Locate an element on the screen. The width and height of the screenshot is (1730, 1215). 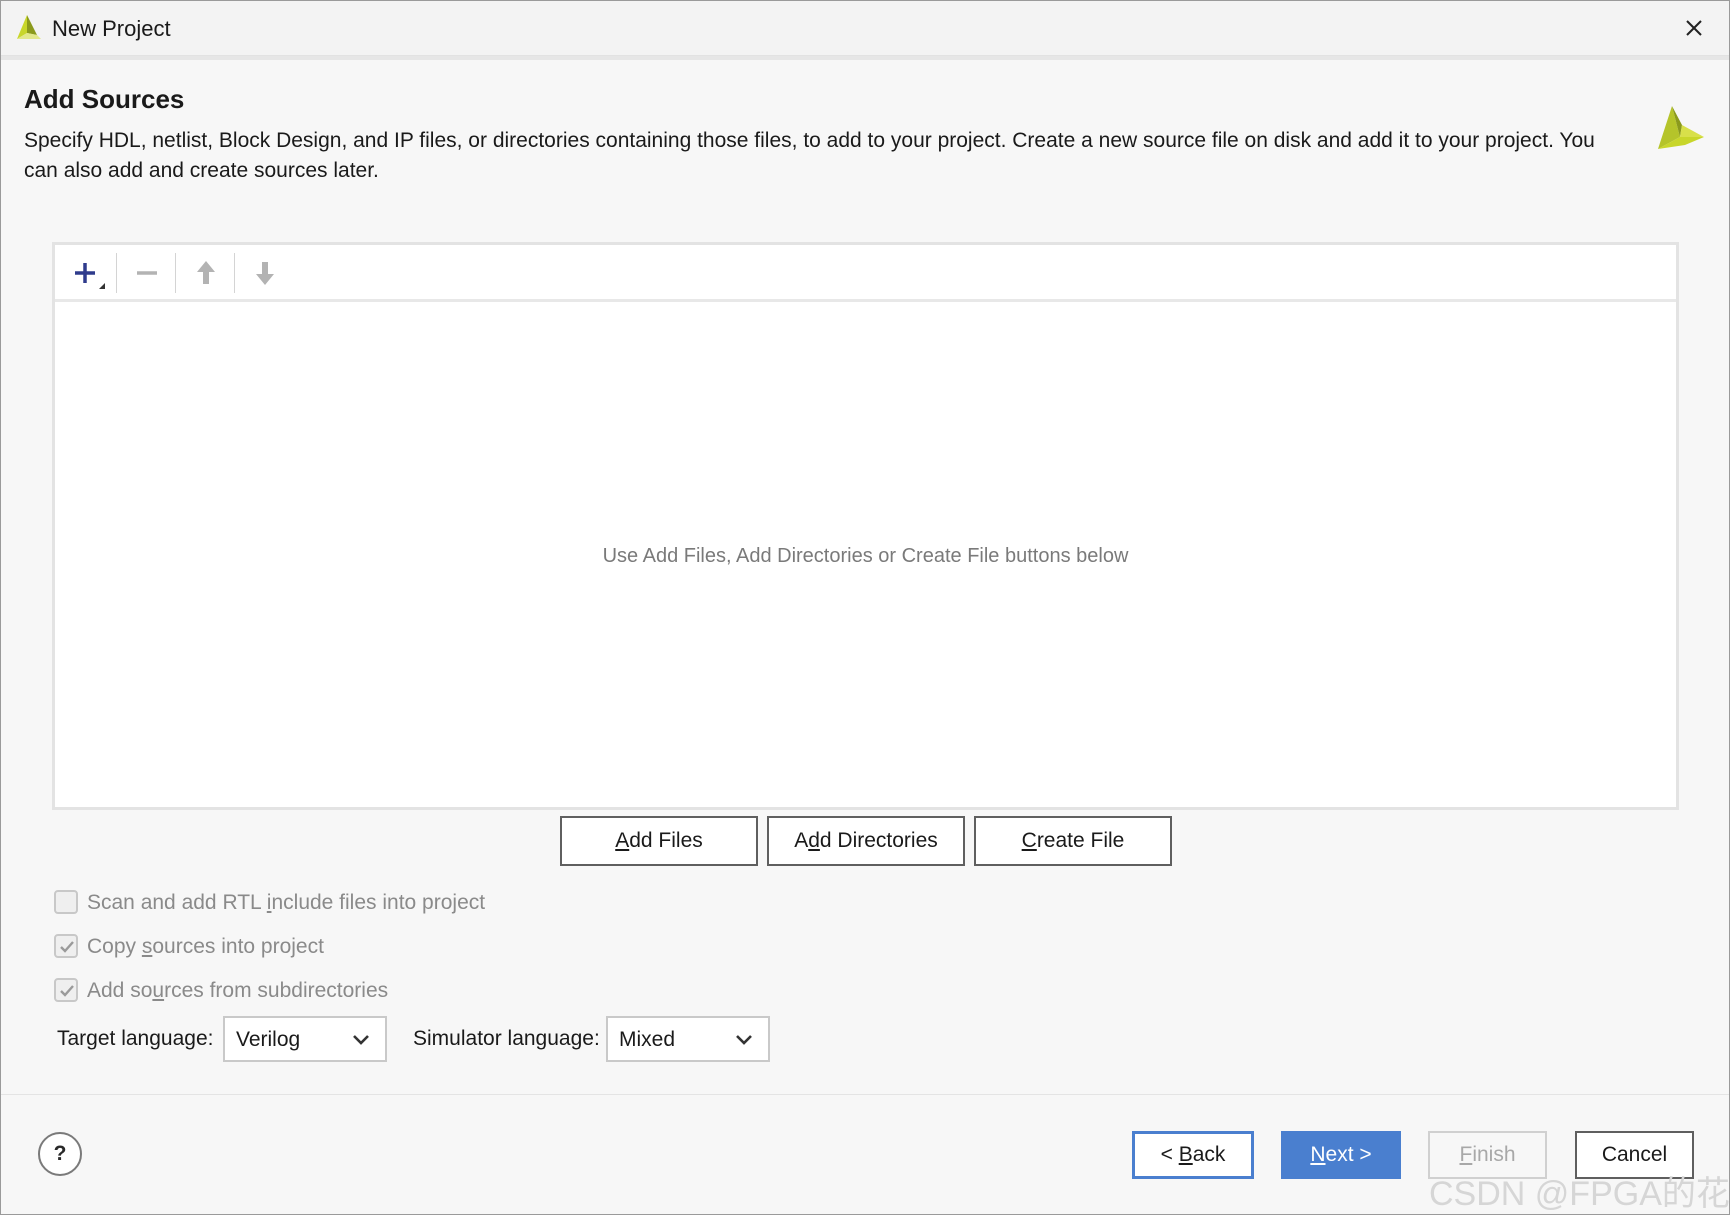
label-part: ack is located at coordinates (1209, 1154).